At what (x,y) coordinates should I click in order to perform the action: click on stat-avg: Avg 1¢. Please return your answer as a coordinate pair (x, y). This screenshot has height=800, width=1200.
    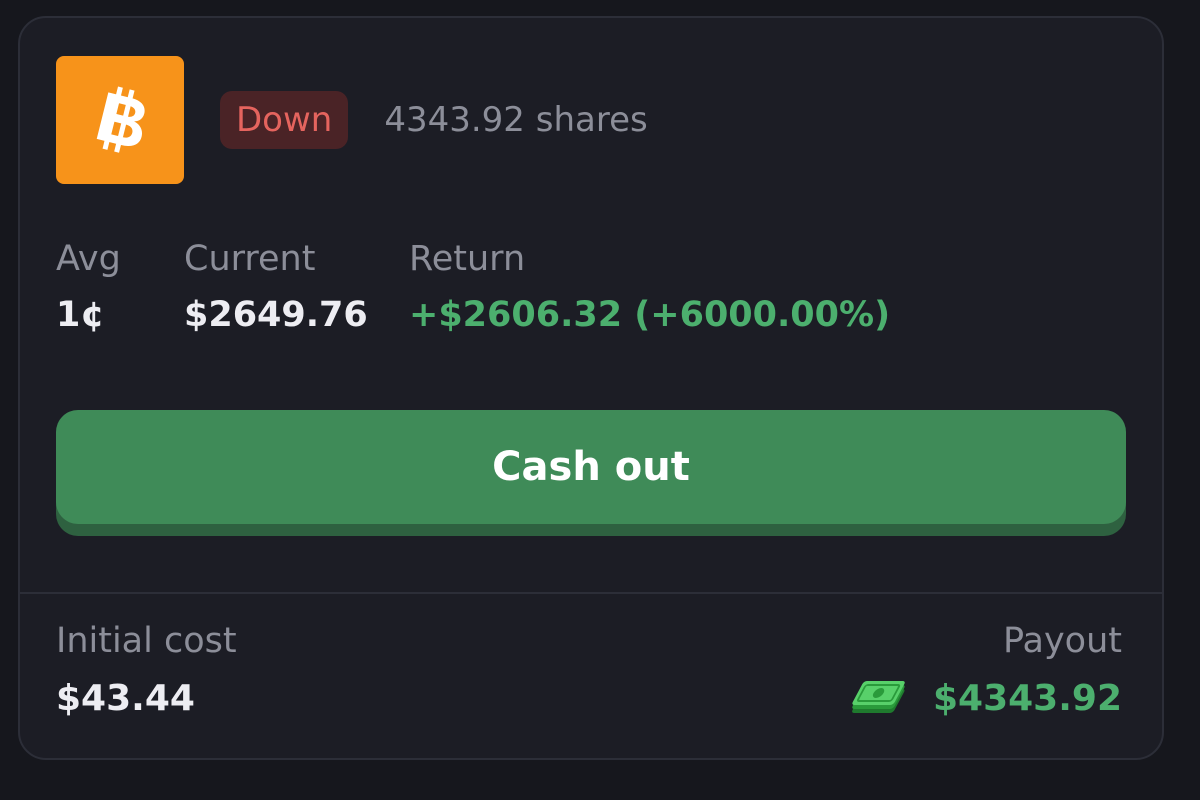
    Looking at the image, I should click on (120, 287).